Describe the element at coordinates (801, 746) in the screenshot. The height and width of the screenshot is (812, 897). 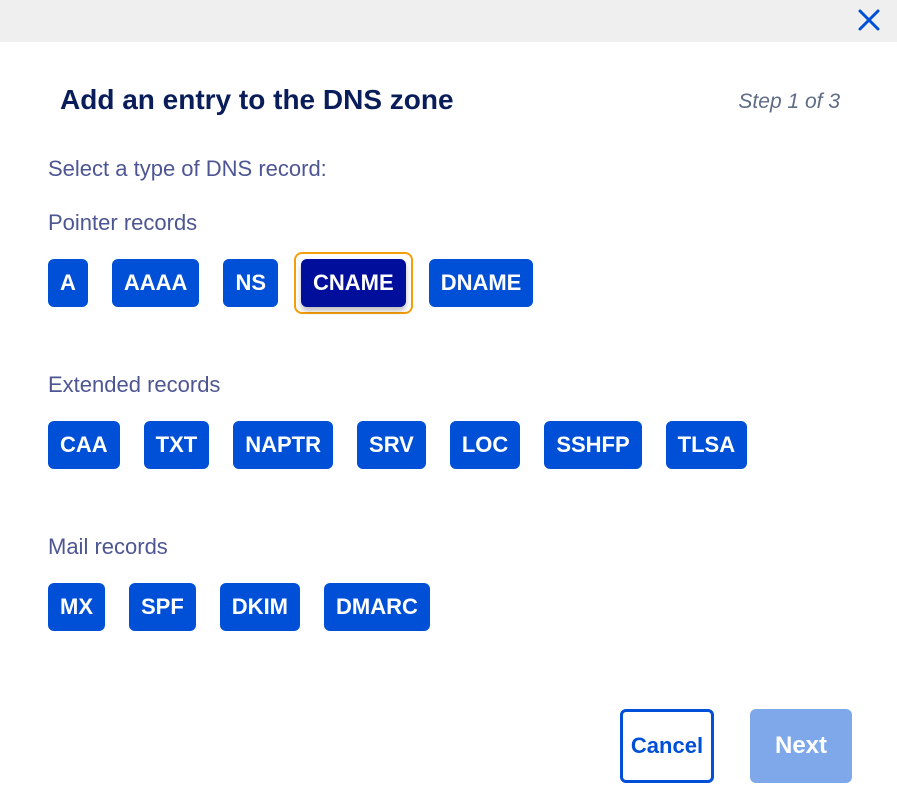
I see `next-button: Next` at that location.